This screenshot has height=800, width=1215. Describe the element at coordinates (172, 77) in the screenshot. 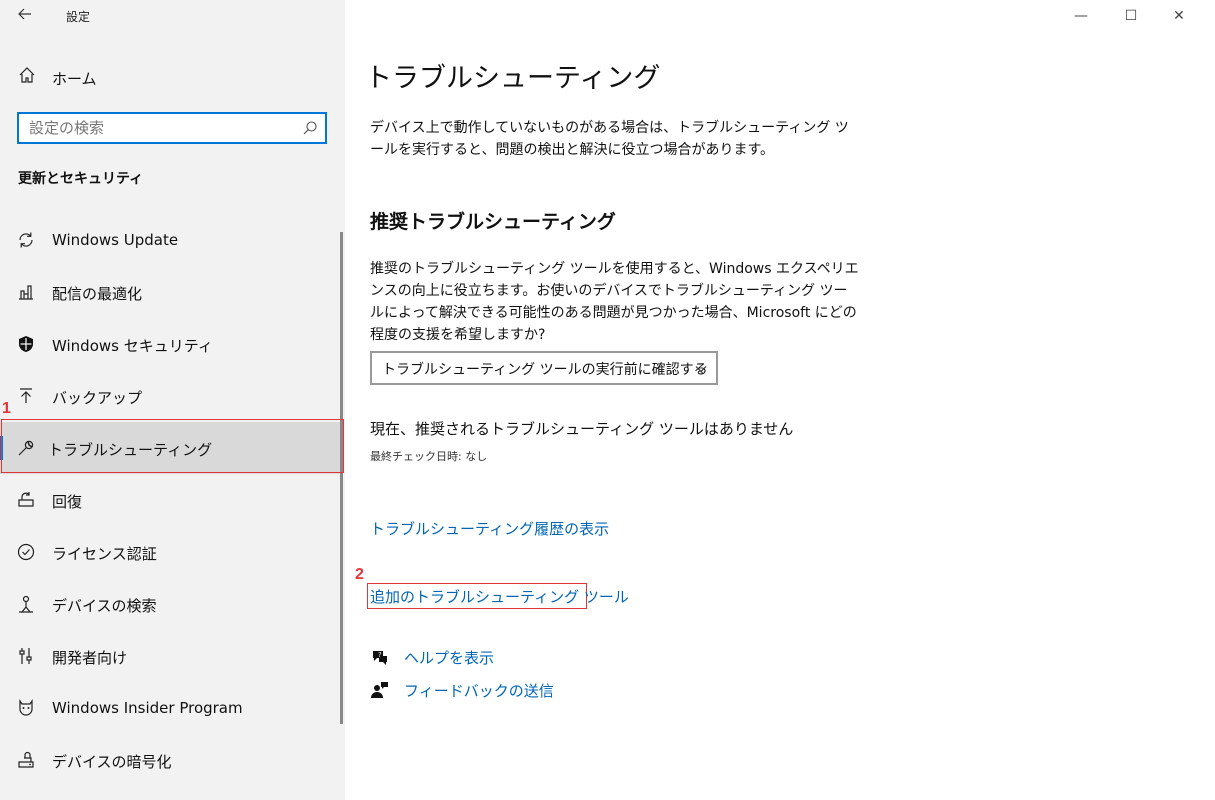

I see `sidebar-item-home: ホーム` at that location.